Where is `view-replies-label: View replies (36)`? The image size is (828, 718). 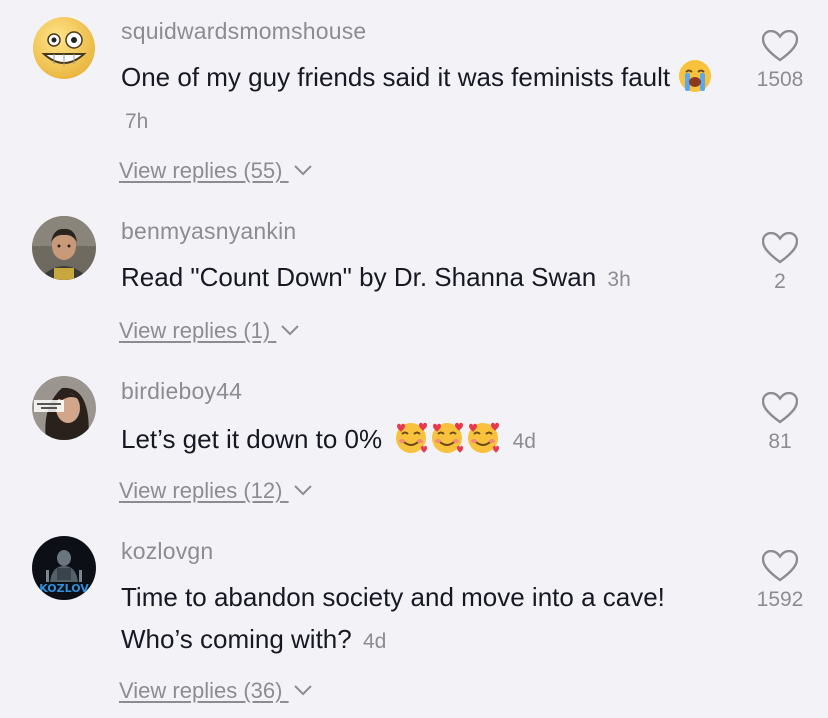 view-replies-label: View replies (36) is located at coordinates (201, 690).